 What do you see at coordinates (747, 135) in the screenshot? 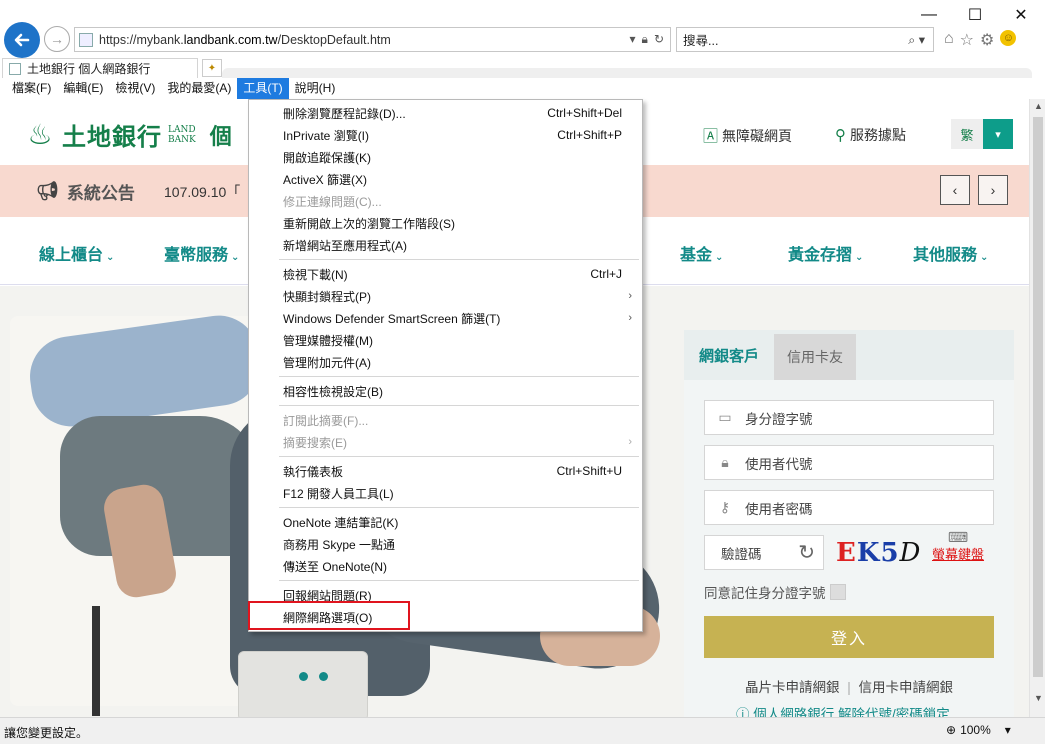
I see `accessibility-link: 🄰 無障礙網頁` at bounding box center [747, 135].